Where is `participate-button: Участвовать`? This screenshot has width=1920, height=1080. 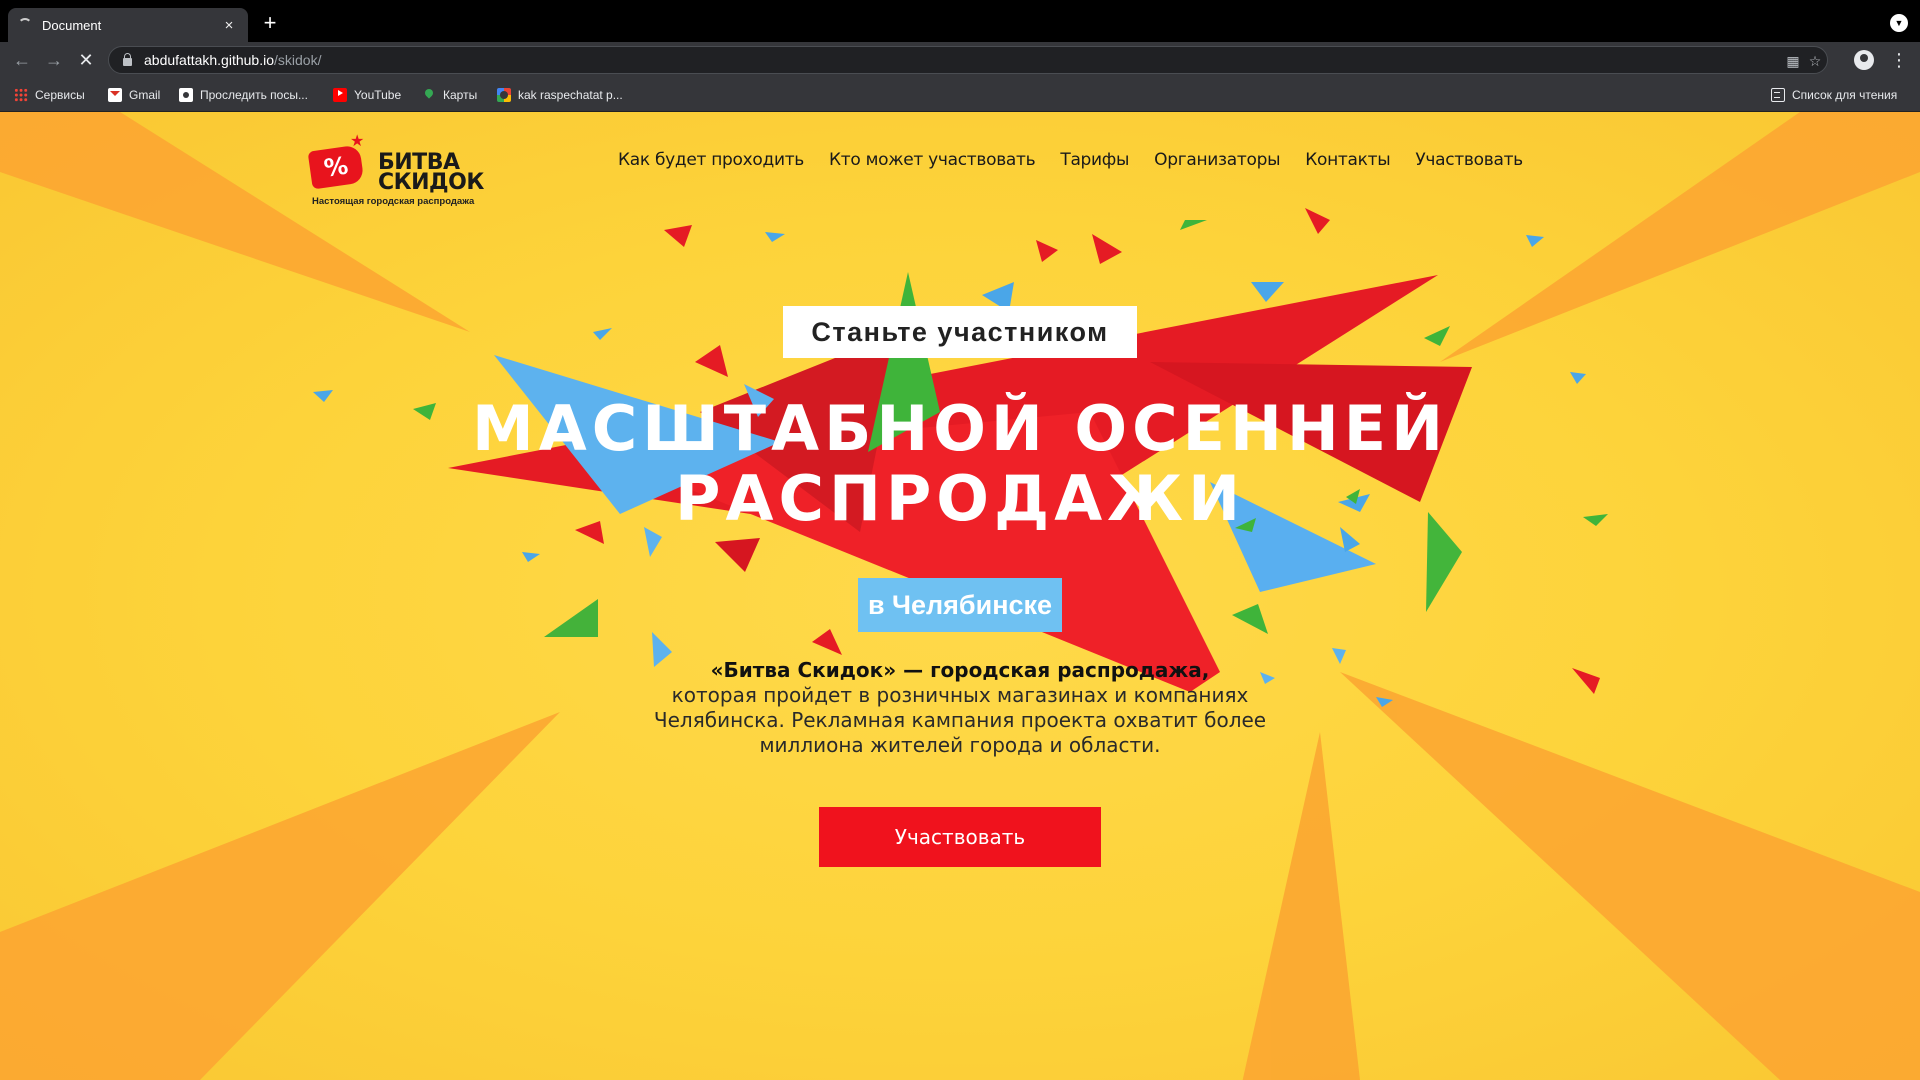
participate-button: Участвовать is located at coordinates (960, 837).